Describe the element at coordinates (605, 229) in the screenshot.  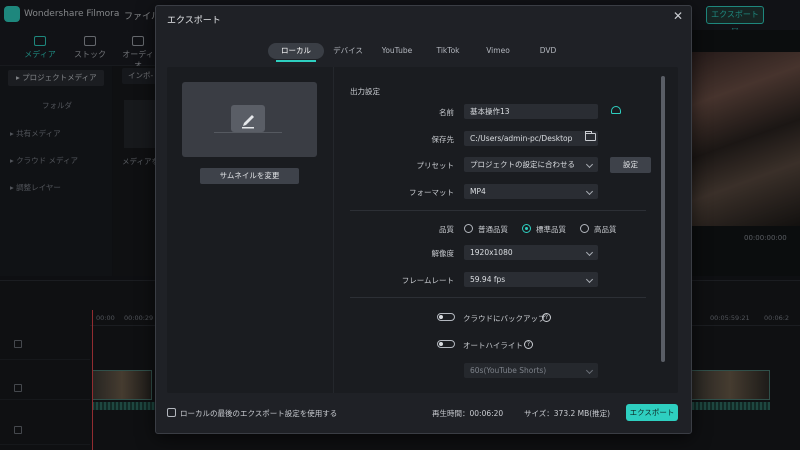
I see `quality-high-label: 高品質` at that location.